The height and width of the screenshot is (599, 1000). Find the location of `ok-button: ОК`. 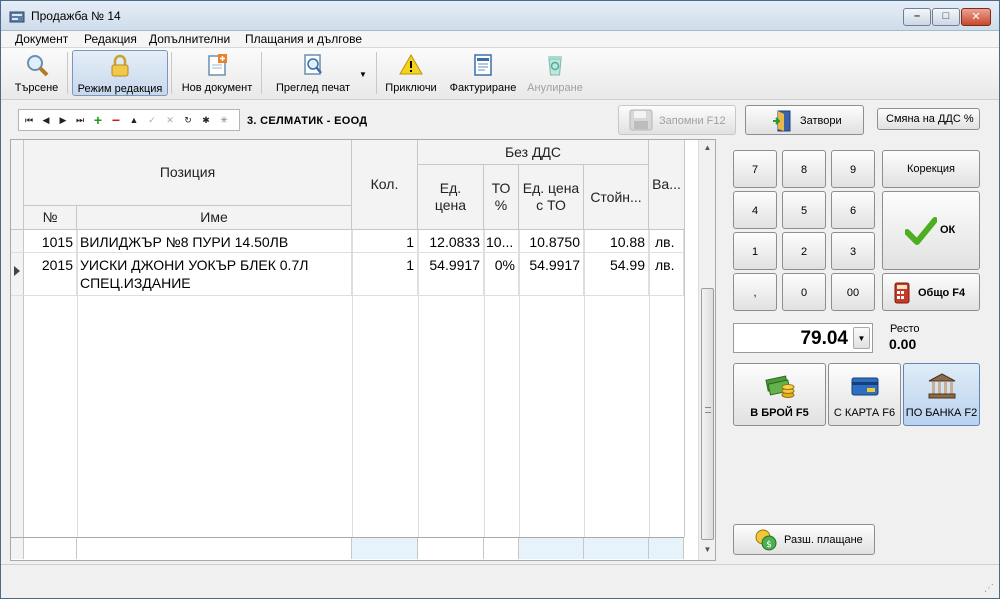

ok-button: ОК is located at coordinates (931, 230).